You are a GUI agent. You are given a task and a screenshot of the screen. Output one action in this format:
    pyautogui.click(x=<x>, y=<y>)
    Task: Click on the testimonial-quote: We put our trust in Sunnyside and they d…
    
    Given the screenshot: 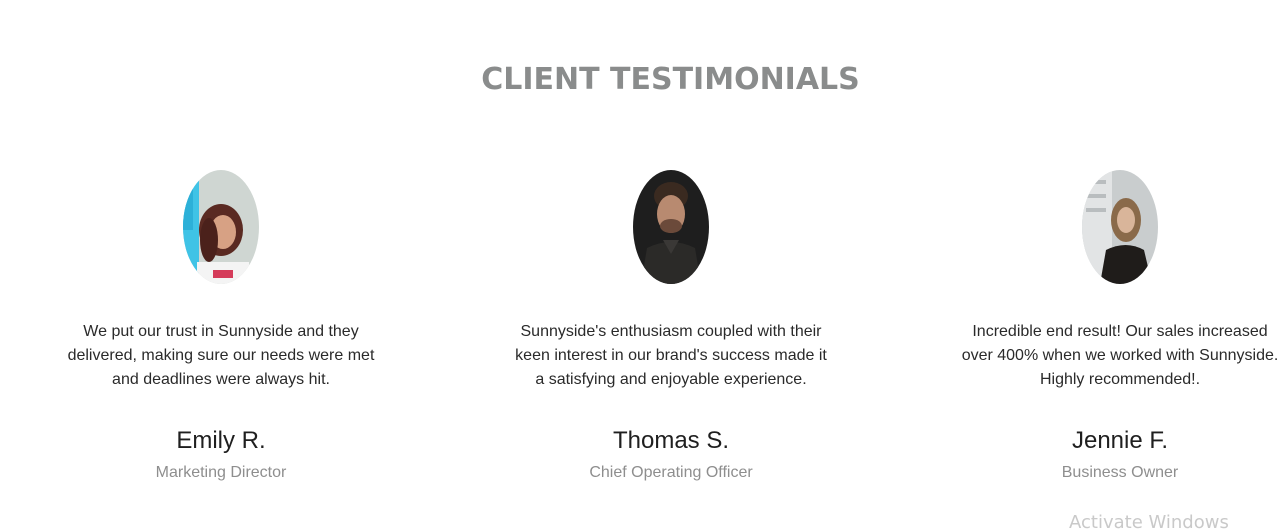 What is the action you would take?
    pyautogui.click(x=221, y=356)
    